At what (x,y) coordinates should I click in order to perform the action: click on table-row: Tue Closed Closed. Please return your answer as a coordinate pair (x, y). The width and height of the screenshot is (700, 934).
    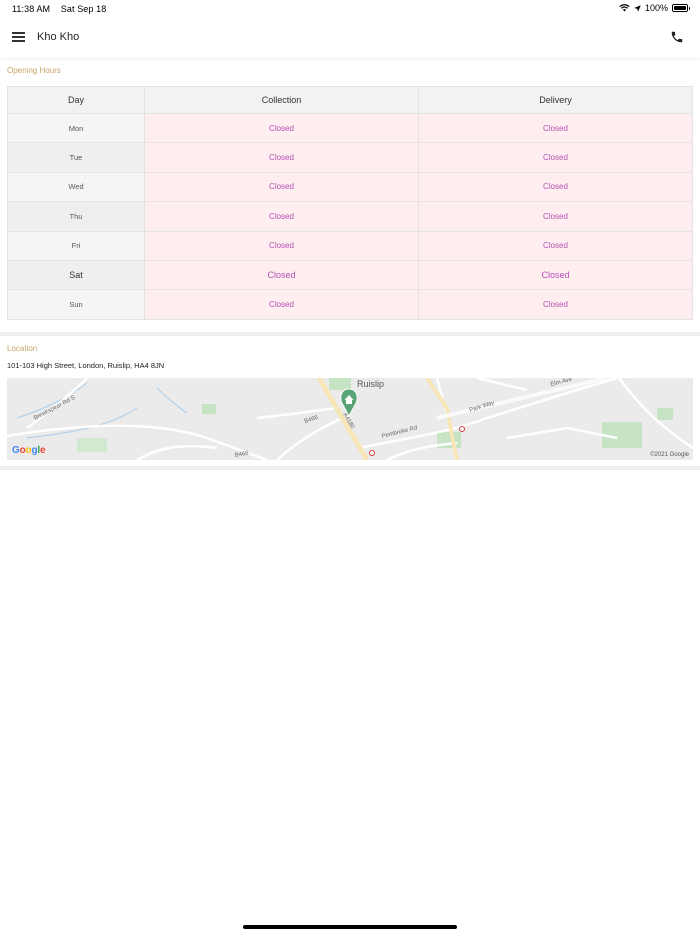
    Looking at the image, I should click on (350, 157).